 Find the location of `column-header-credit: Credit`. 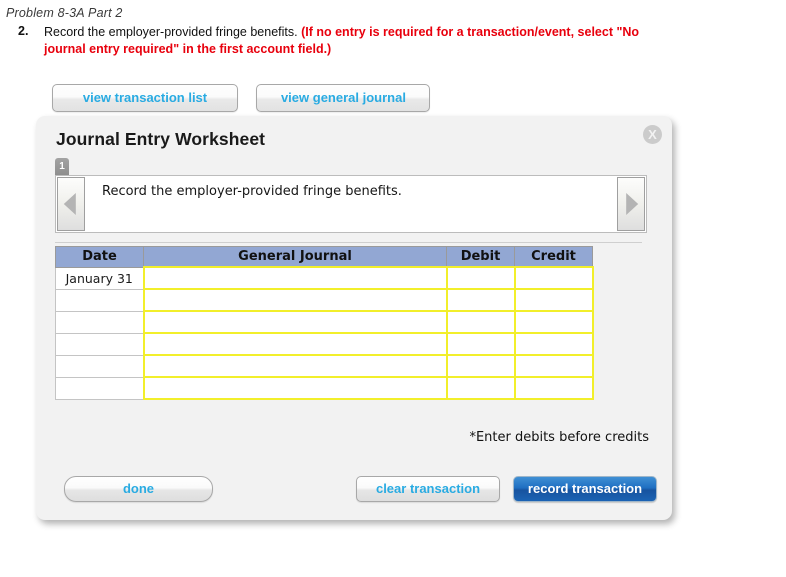

column-header-credit: Credit is located at coordinates (553, 257).